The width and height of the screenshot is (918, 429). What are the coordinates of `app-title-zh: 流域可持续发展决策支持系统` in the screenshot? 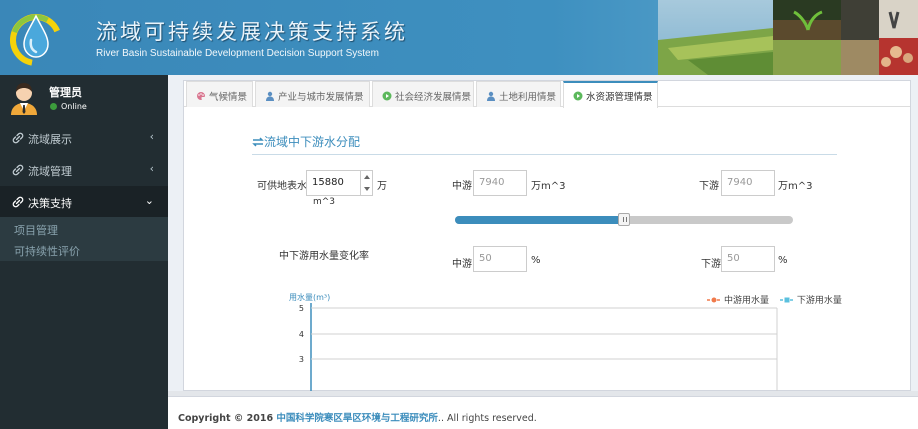 It's located at (252, 32).